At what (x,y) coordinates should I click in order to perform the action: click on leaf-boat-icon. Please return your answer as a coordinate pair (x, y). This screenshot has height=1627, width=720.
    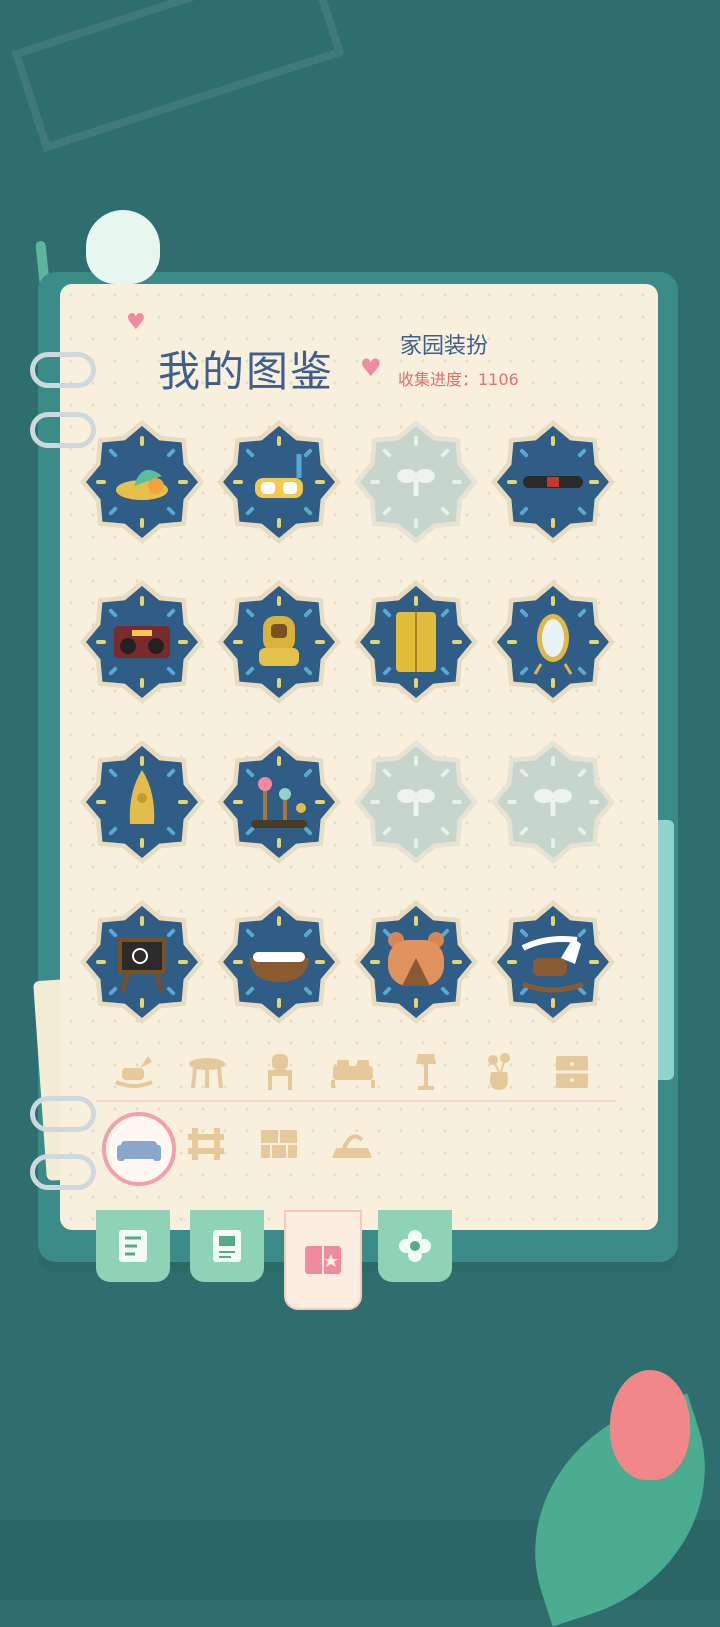
    Looking at the image, I should click on (142, 484).